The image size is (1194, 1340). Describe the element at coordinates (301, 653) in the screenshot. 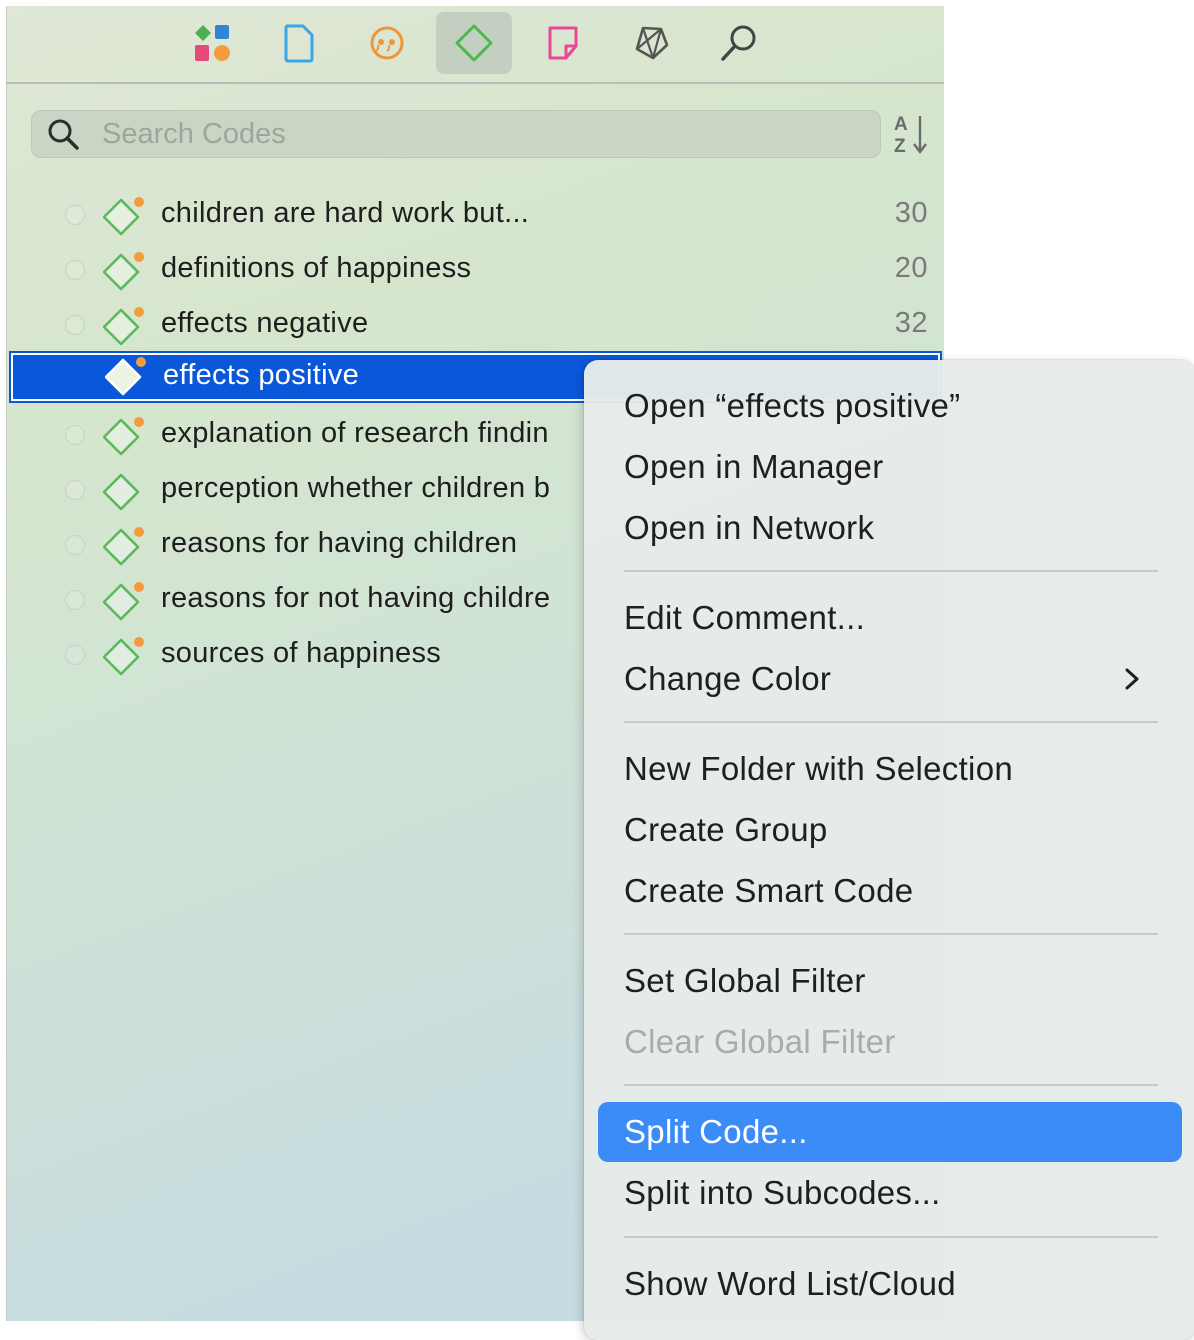

I see `code-label: sources of happiness` at that location.